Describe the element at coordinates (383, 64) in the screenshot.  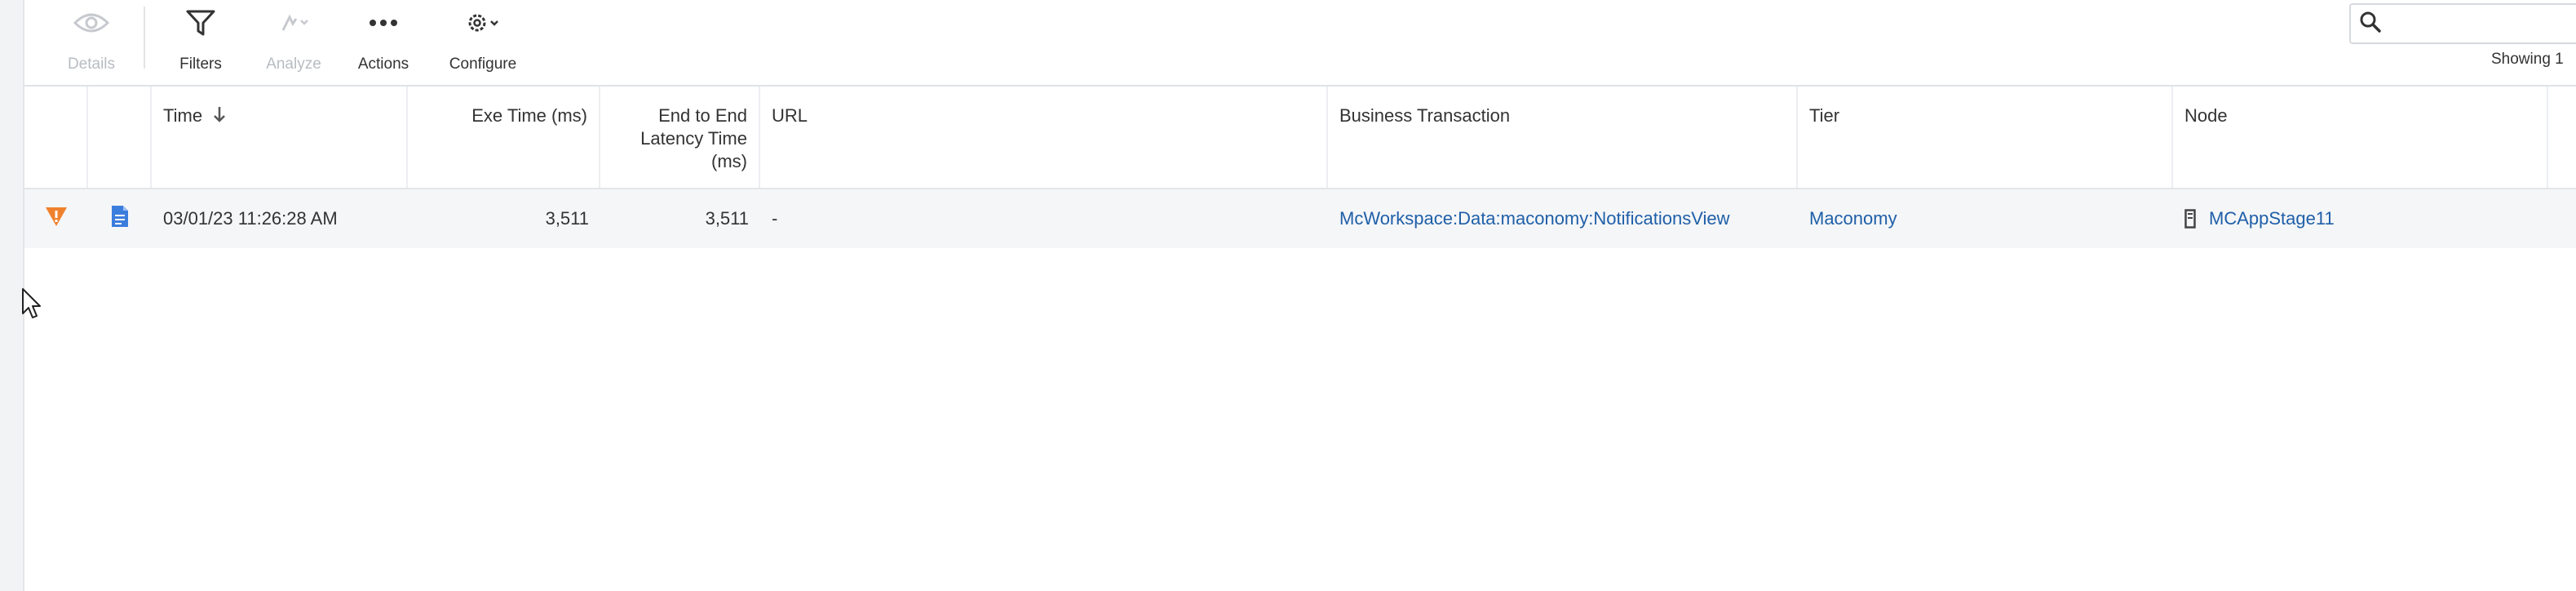
I see `actions-label: Actions` at that location.